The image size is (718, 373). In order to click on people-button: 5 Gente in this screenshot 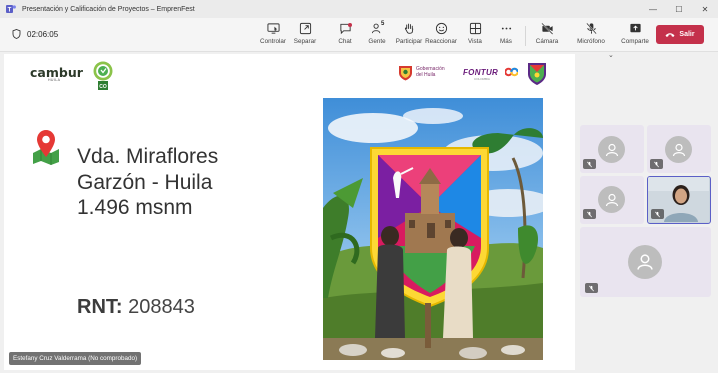, I will do `click(377, 33)`.